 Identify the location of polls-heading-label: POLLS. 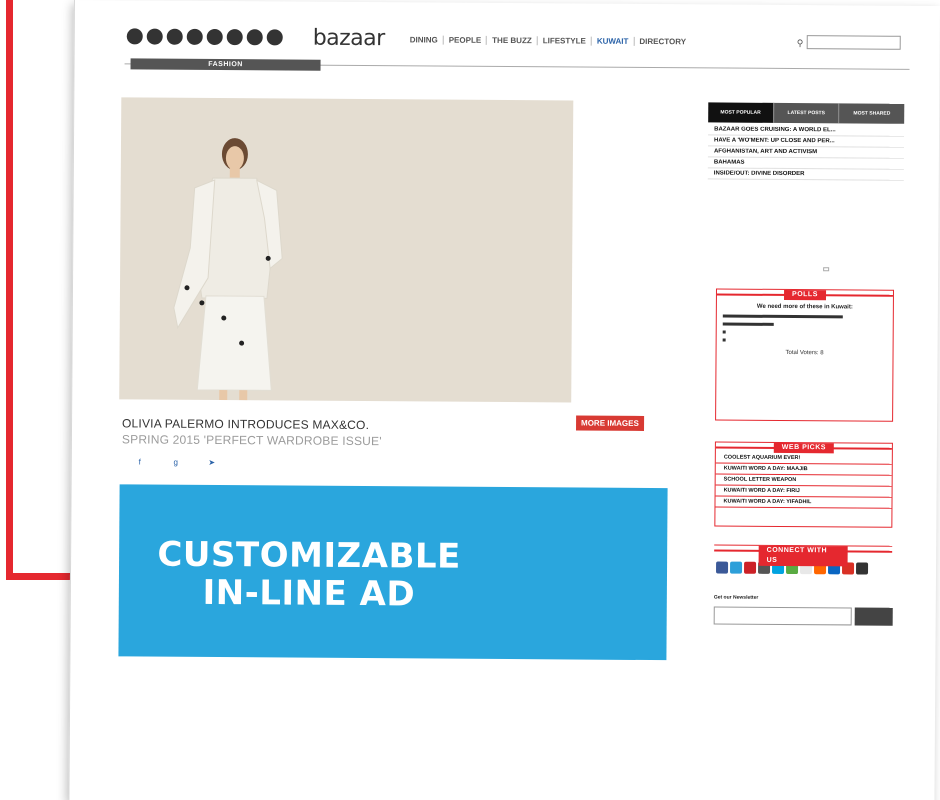
(805, 295).